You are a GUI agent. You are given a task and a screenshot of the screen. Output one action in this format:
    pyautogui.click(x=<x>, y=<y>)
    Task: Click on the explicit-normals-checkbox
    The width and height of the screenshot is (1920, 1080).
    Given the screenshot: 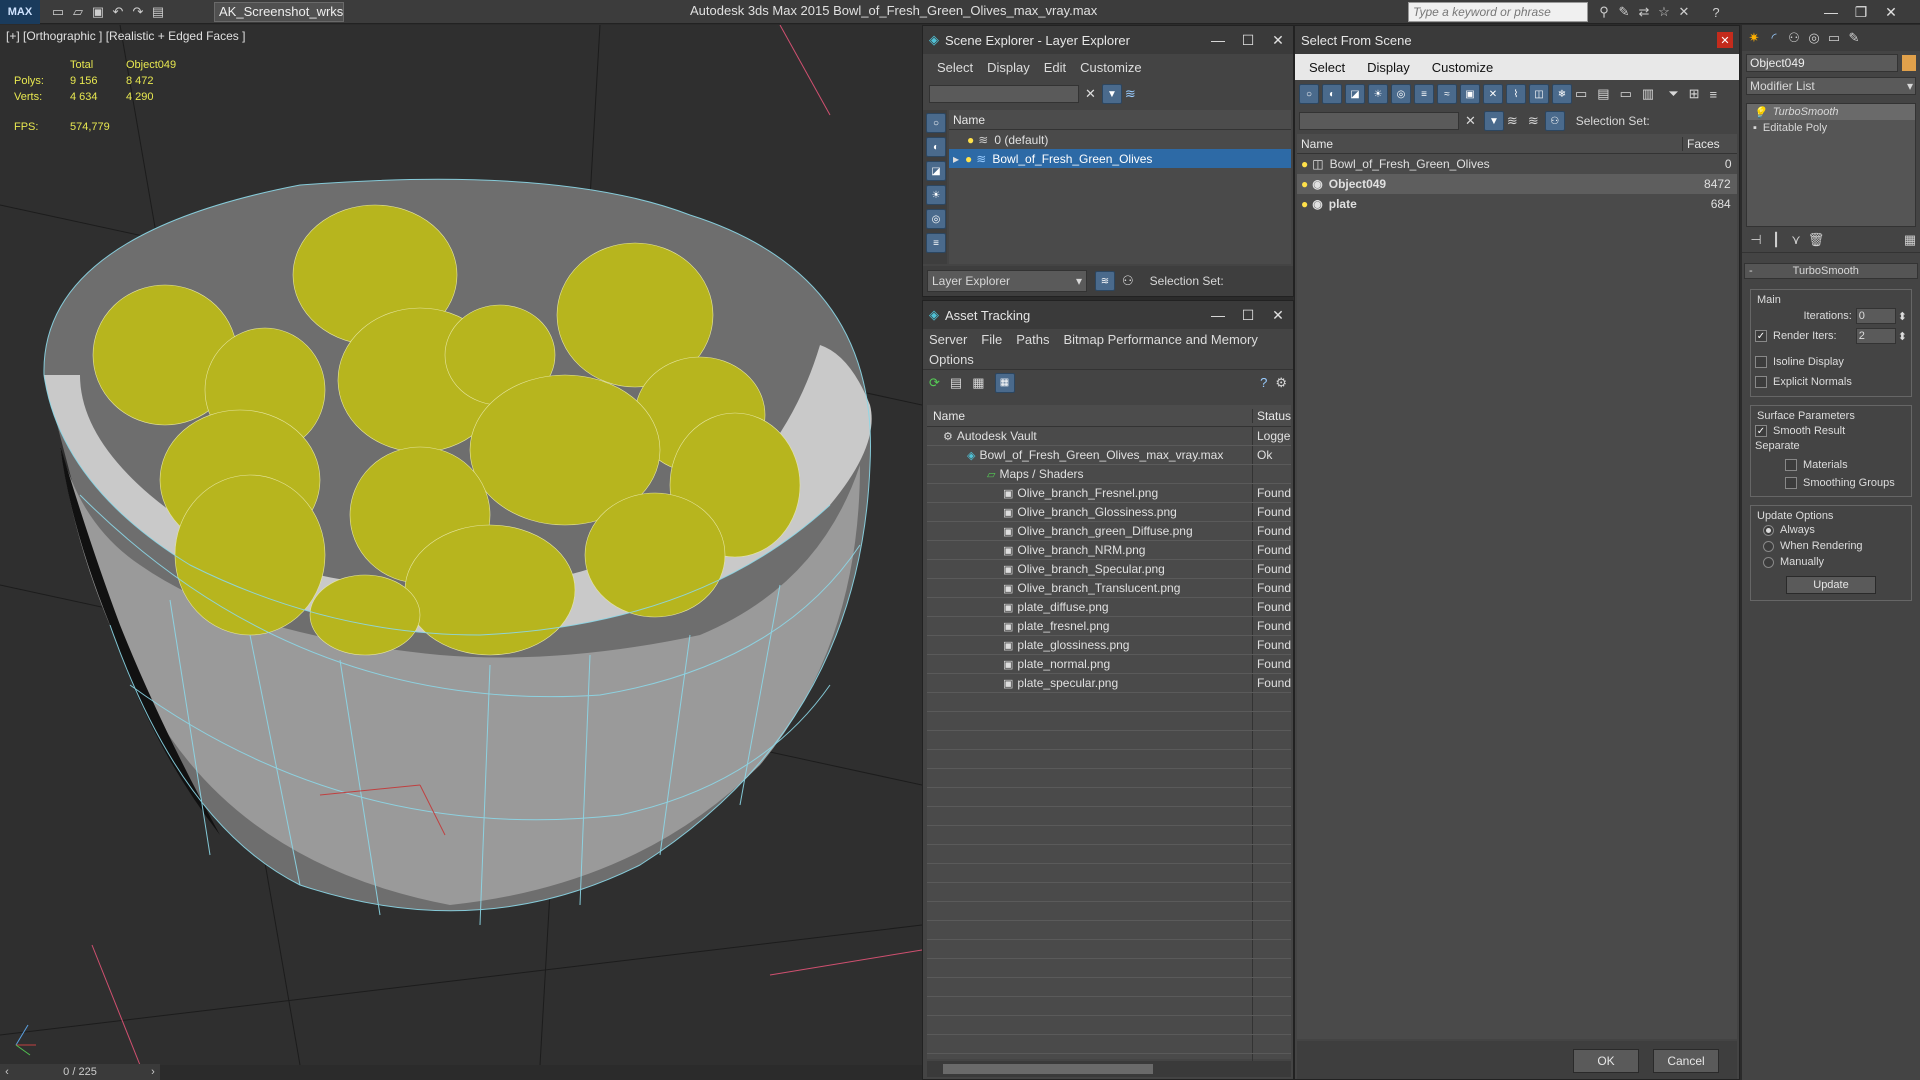 What is the action you would take?
    pyautogui.click(x=1761, y=382)
    